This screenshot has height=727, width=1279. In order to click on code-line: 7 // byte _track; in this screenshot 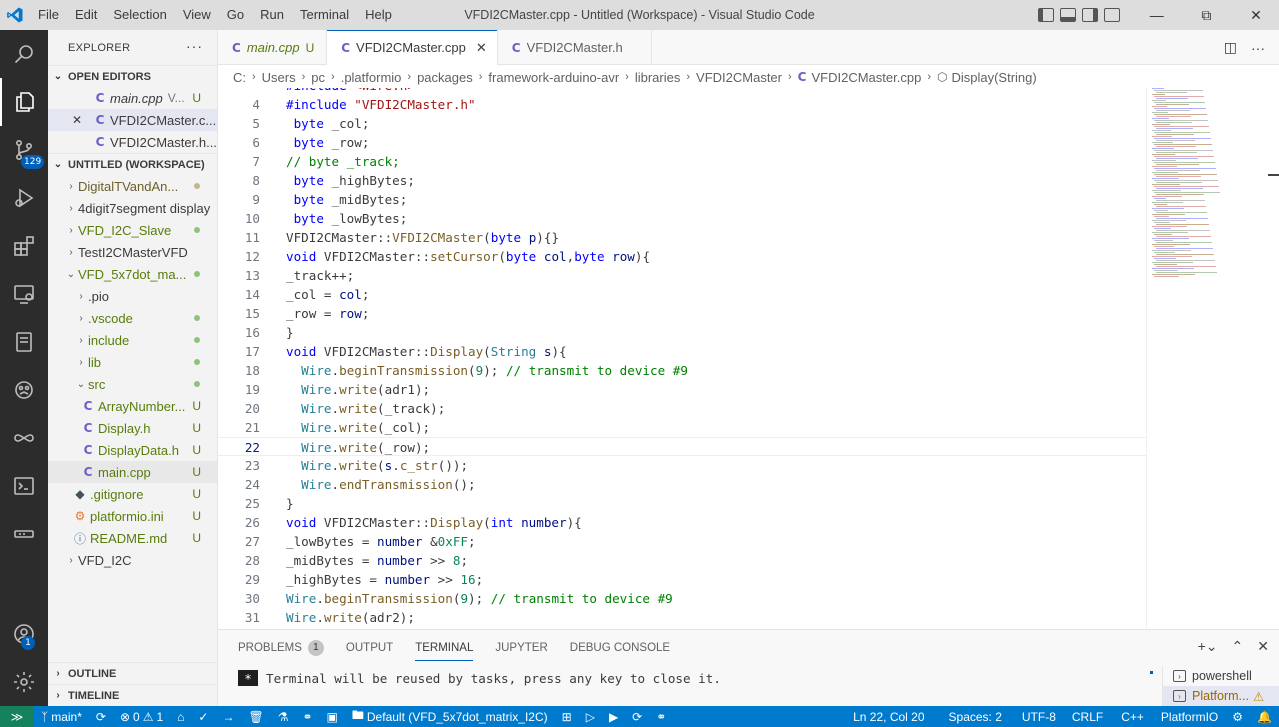, I will do `click(682, 161)`.